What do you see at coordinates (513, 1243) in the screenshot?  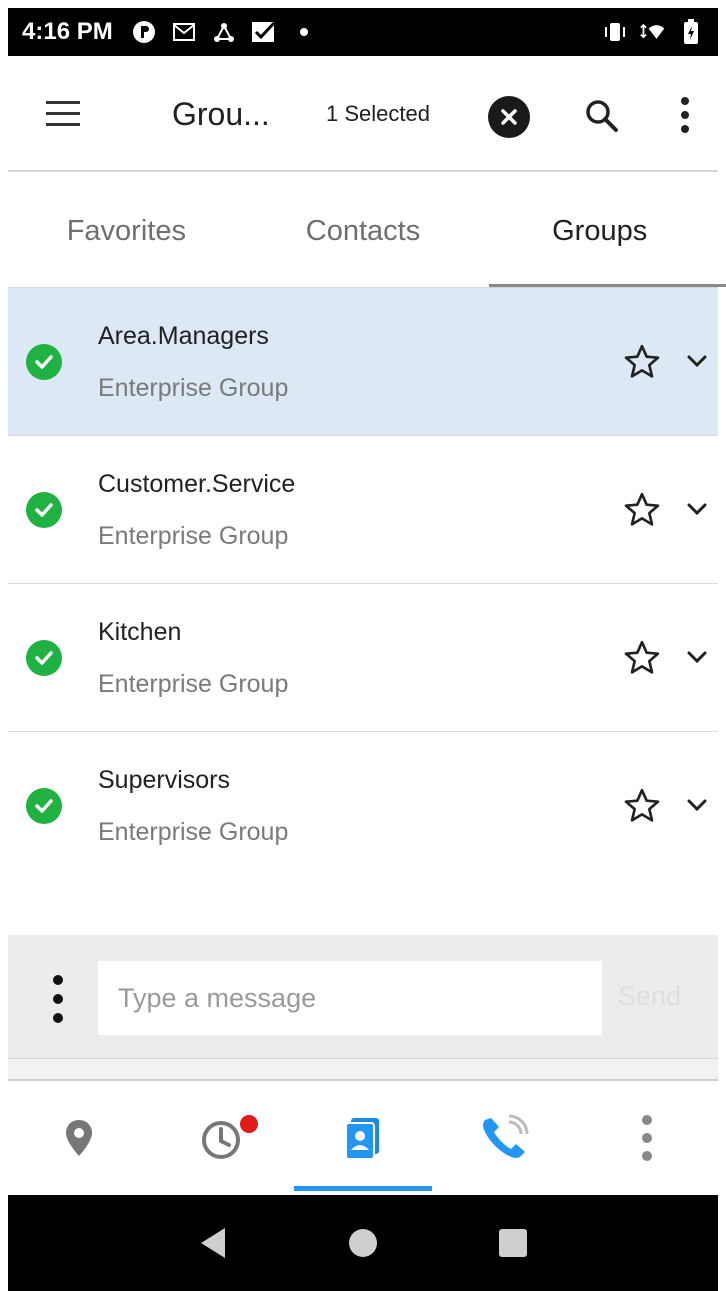 I see `recents-icon` at bounding box center [513, 1243].